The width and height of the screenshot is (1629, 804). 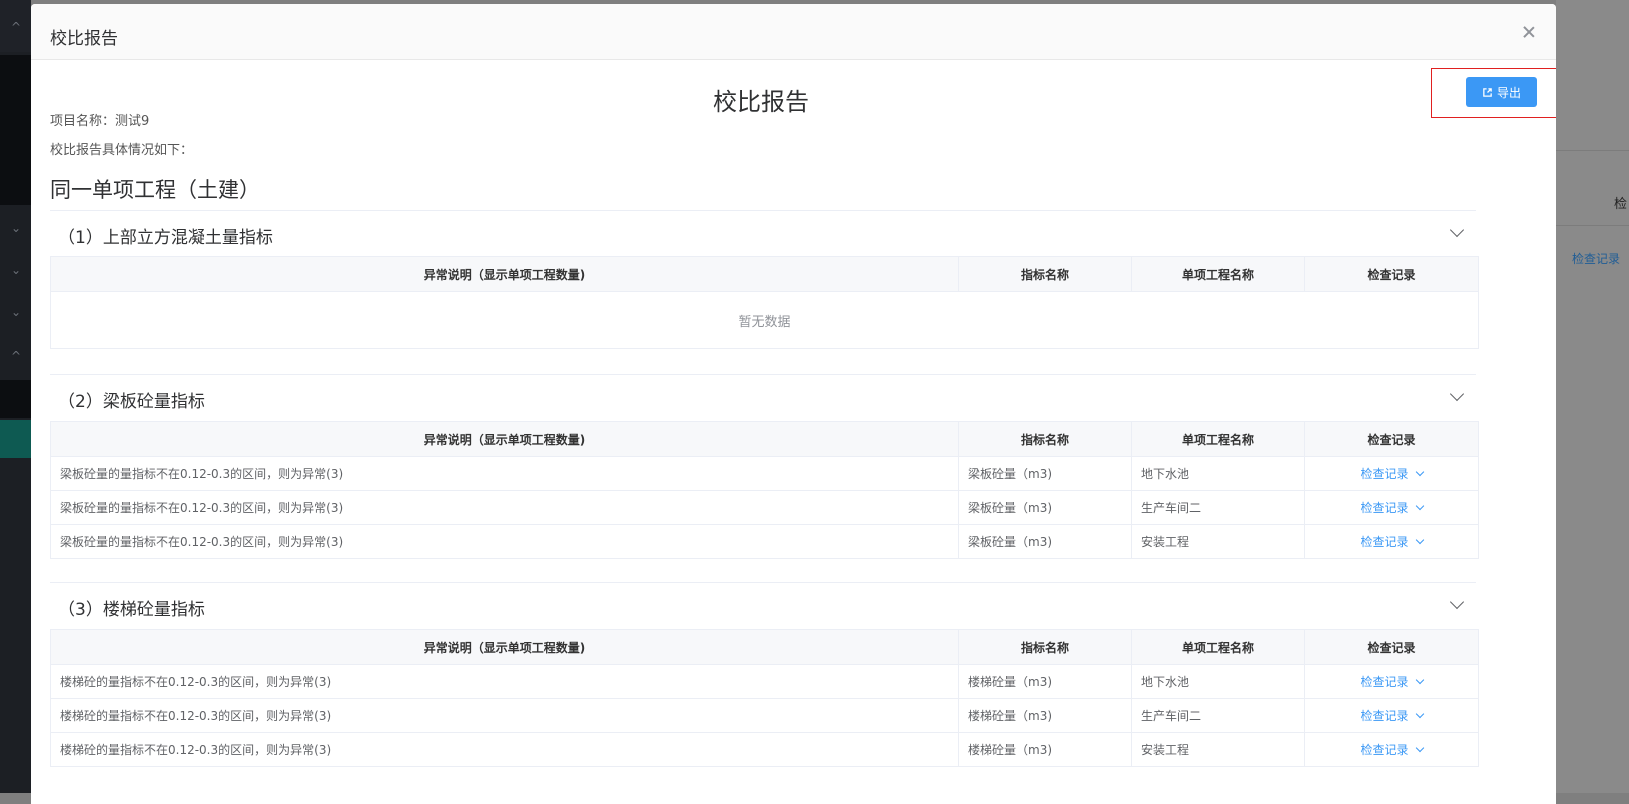 I want to click on collapse-header-section-3: （3）楼梯砼量指标, so click(x=763, y=604).